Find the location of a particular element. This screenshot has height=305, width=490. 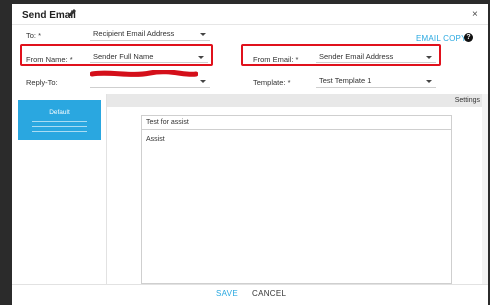

settings-label: Settings is located at coordinates (467, 100).